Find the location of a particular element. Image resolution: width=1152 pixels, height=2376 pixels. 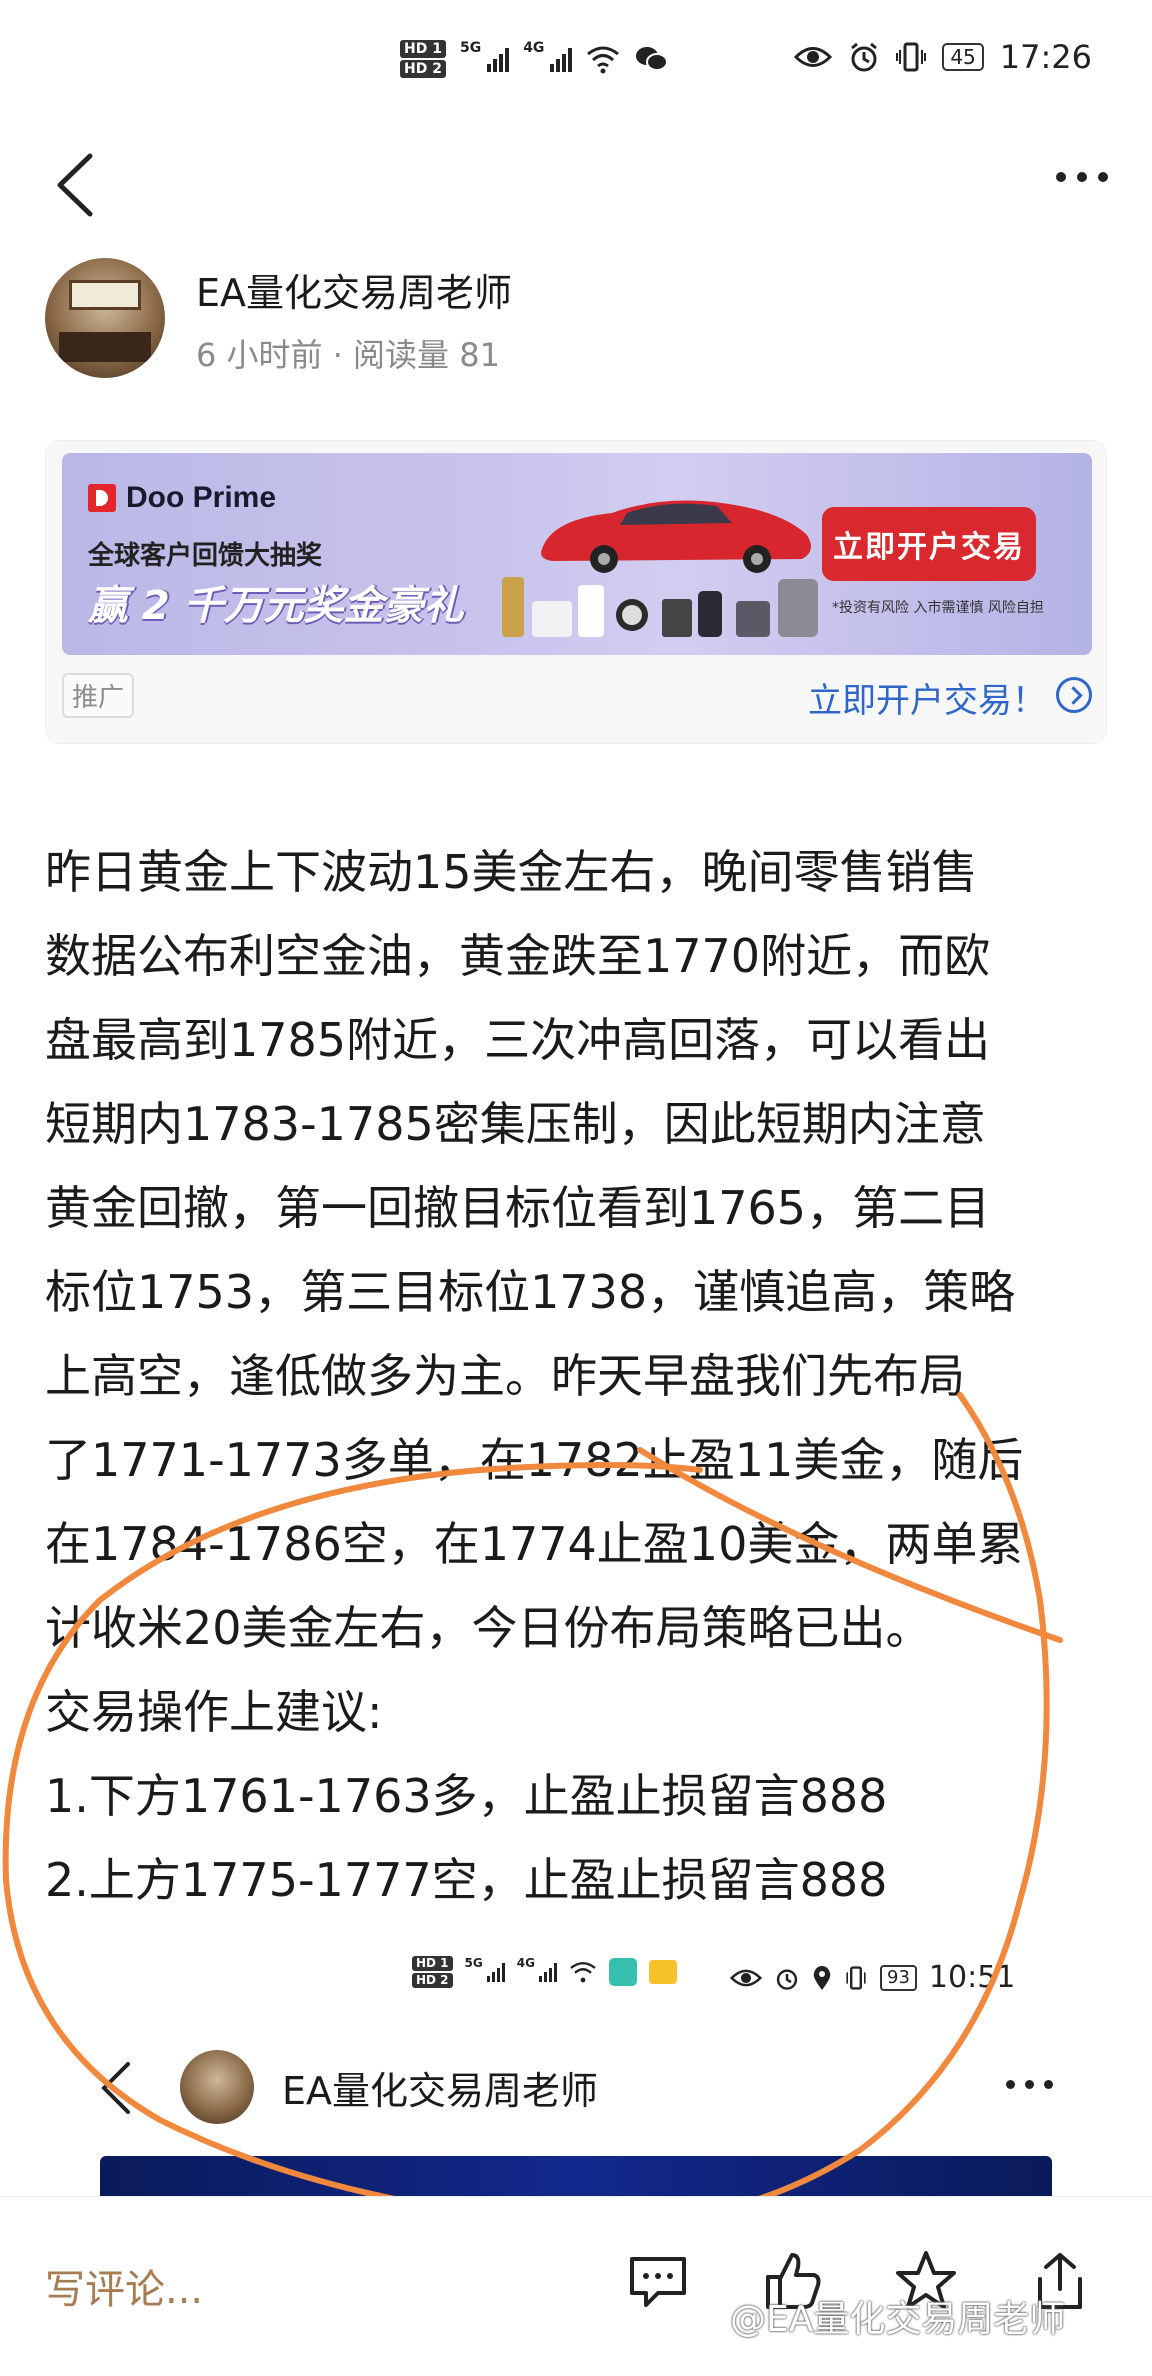

arrow-right-circle-icon is located at coordinates (1074, 695).